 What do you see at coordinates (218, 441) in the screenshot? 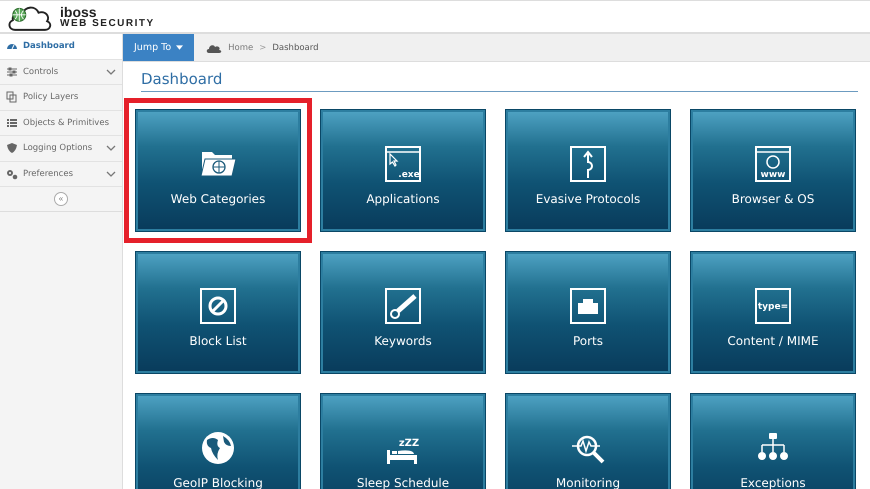
I see `dashboard-tile: GeoIP Blocking` at bounding box center [218, 441].